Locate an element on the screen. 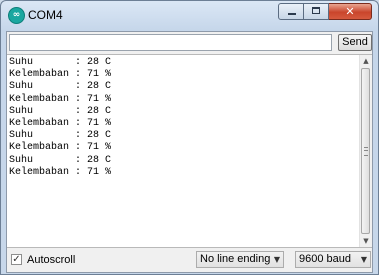  line-ending-select: No line ending ▼ is located at coordinates (240, 259).